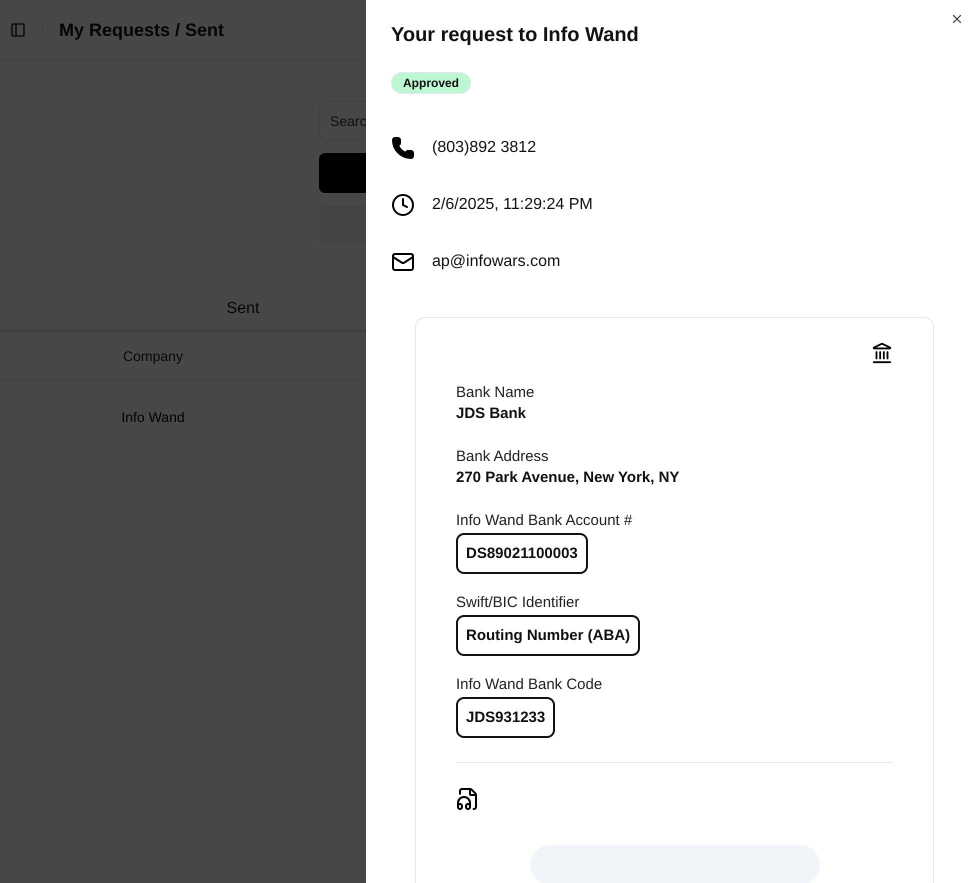  I want to click on field-label: Swift/BIC Identifier, so click(518, 602).